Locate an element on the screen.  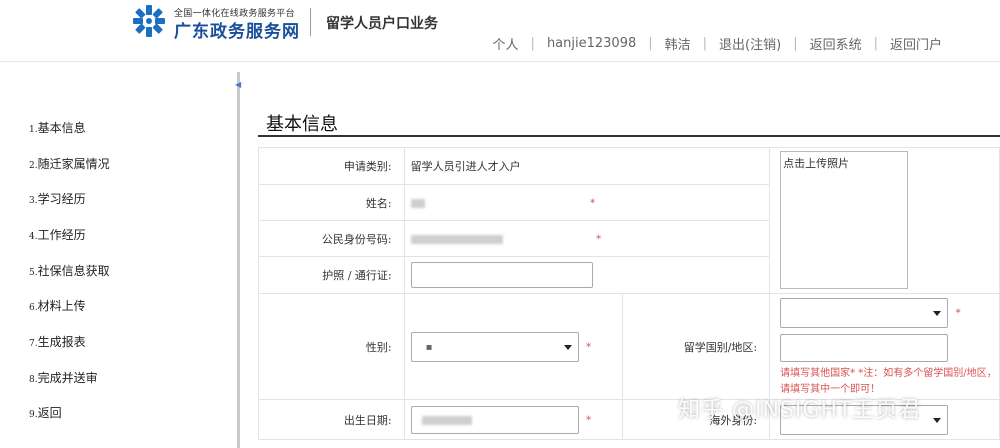
sidebar-item-basic-info: 1.基本信息 is located at coordinates (57, 127).